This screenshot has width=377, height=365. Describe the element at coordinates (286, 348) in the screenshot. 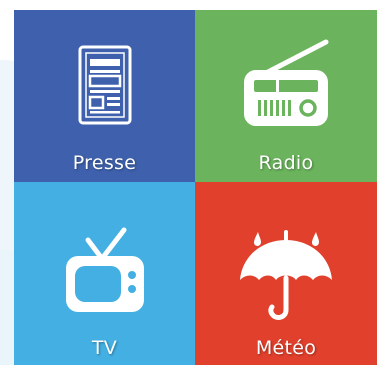

I see `tile-label-meteo: Météo` at that location.